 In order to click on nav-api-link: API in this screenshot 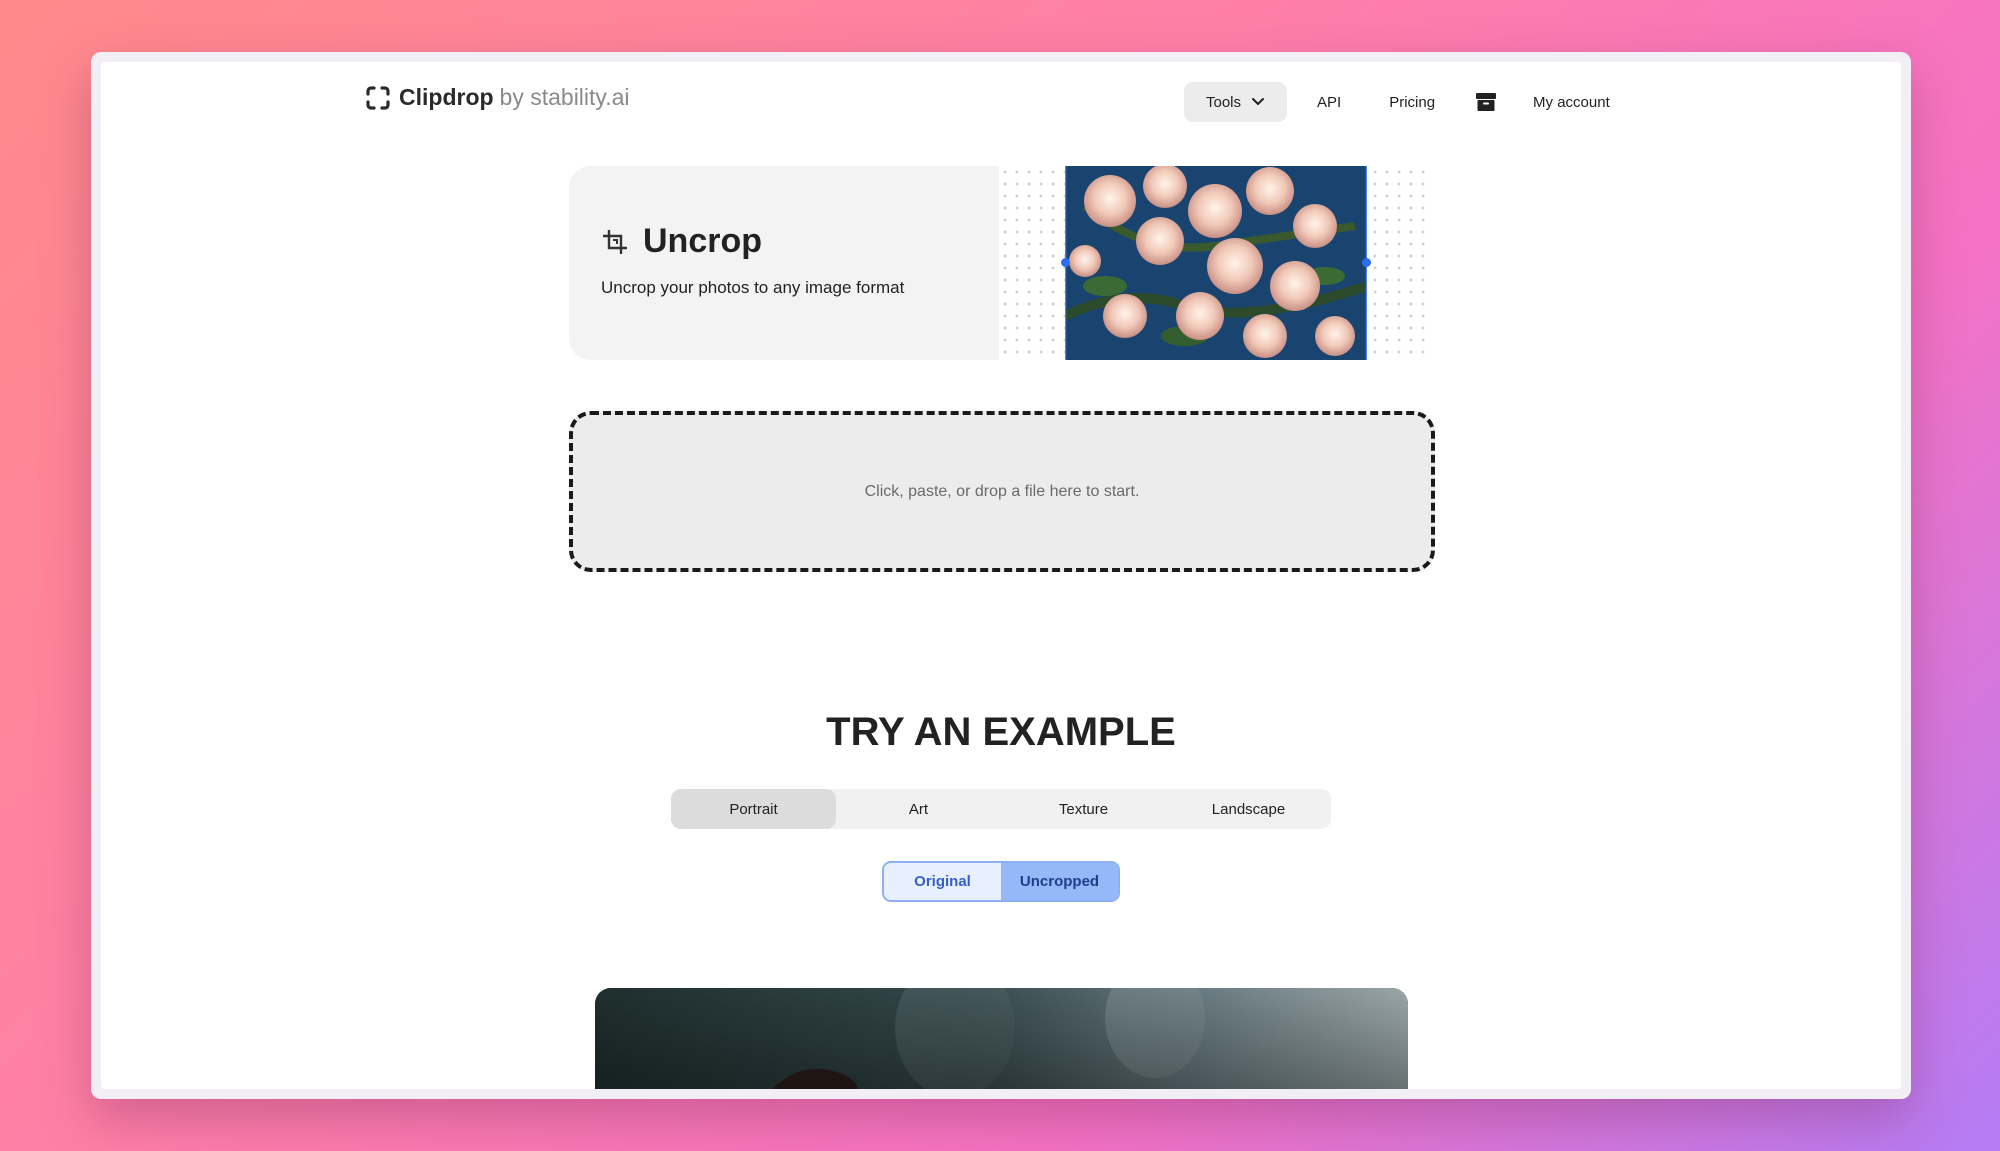, I will do `click(1329, 102)`.